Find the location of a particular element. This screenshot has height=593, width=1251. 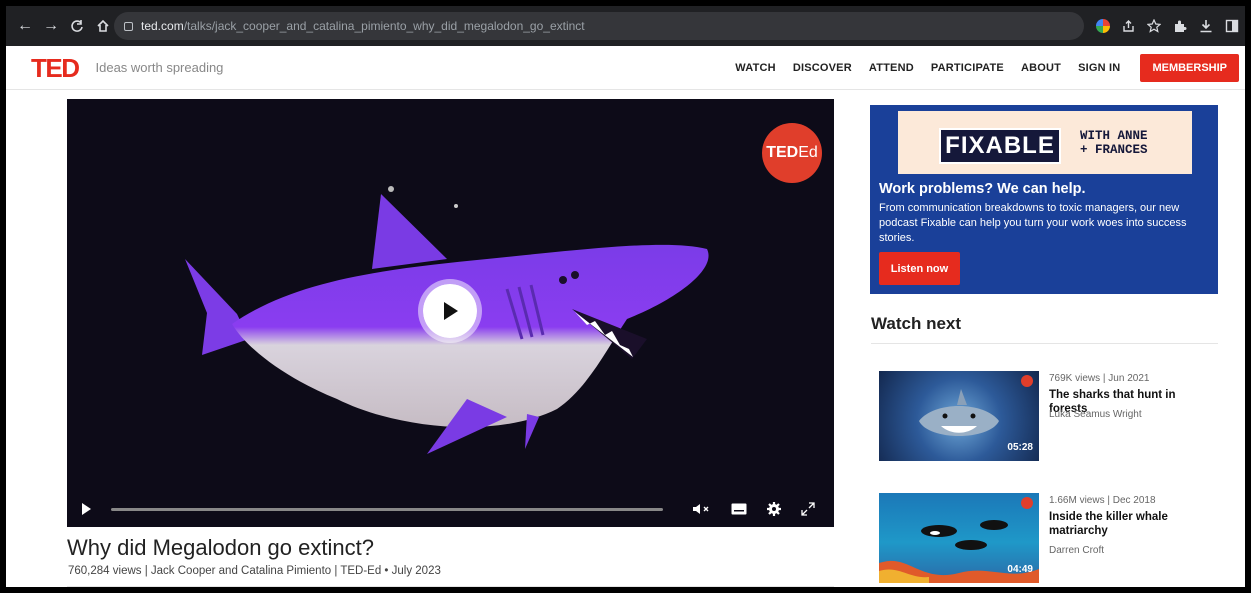

video-speaker: Darren Croft is located at coordinates (1077, 550).